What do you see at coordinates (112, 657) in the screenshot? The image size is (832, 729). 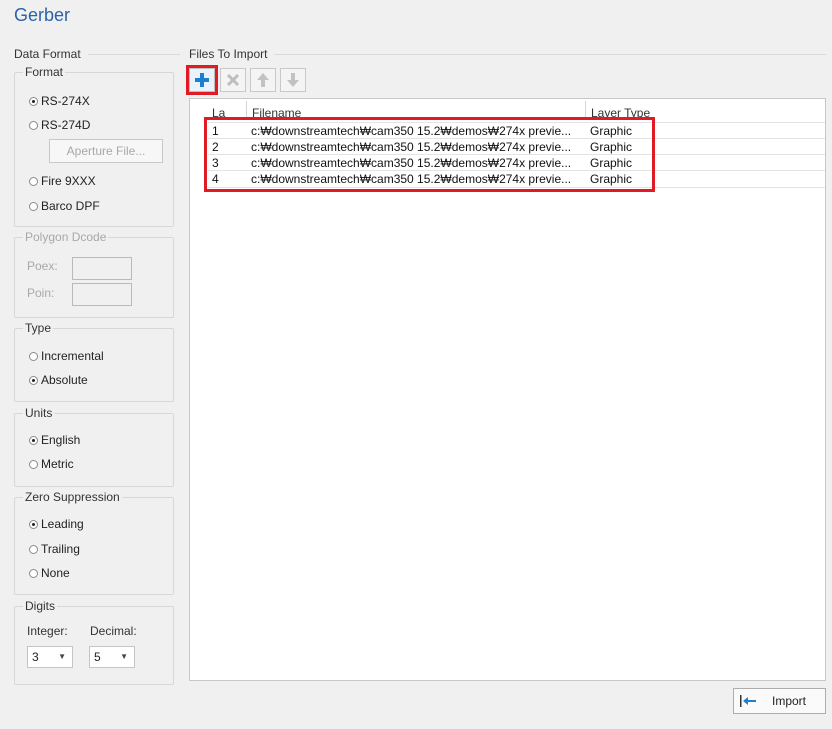 I see `decimal-select: 5 ▼` at bounding box center [112, 657].